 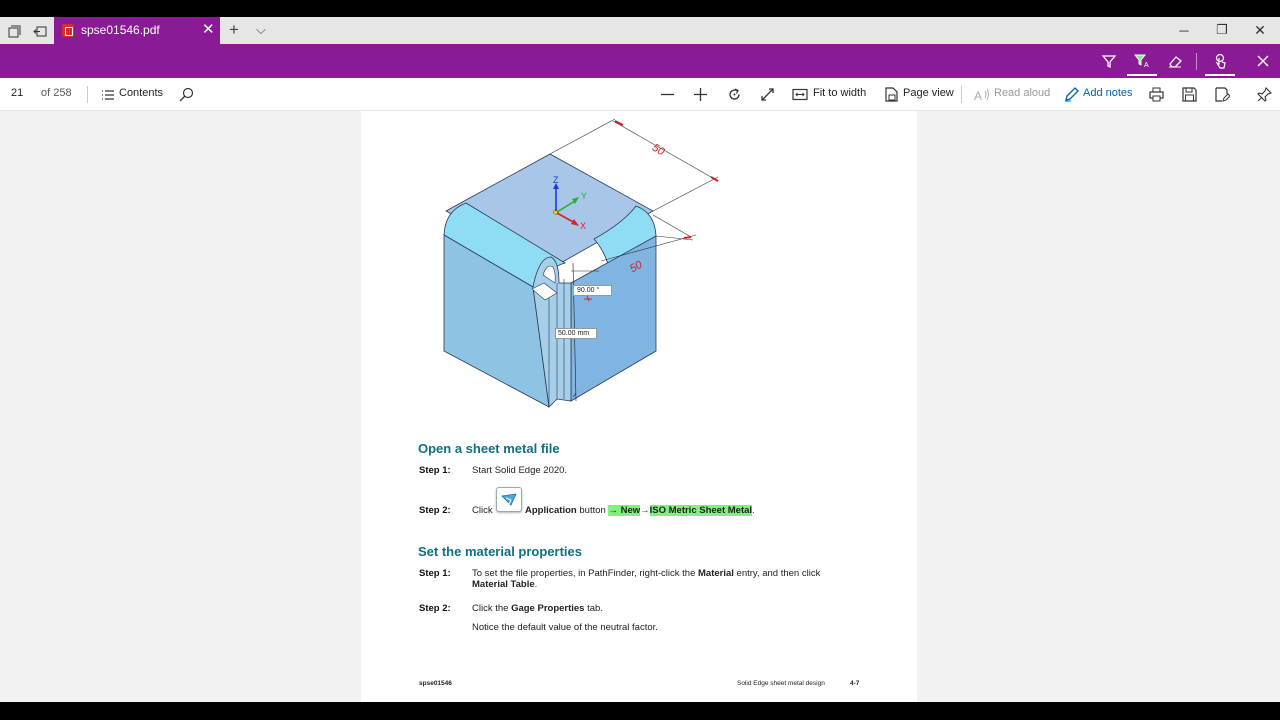 I want to click on print-icon, so click(x=1156, y=94).